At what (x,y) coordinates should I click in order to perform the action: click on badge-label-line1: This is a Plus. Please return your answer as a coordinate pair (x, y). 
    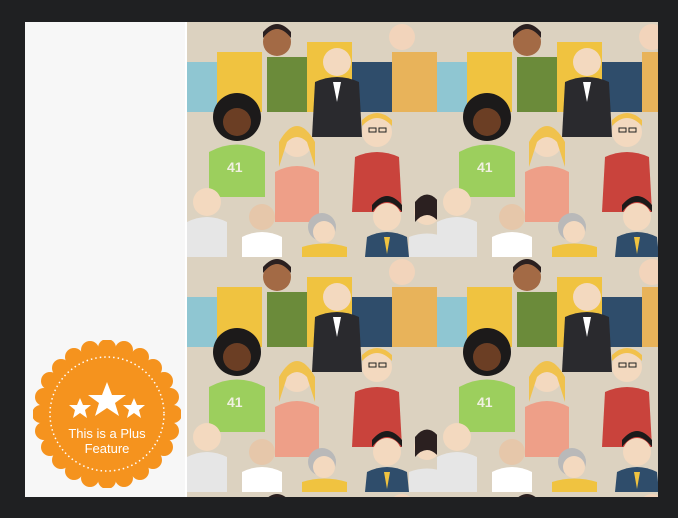
    Looking at the image, I should click on (107, 433).